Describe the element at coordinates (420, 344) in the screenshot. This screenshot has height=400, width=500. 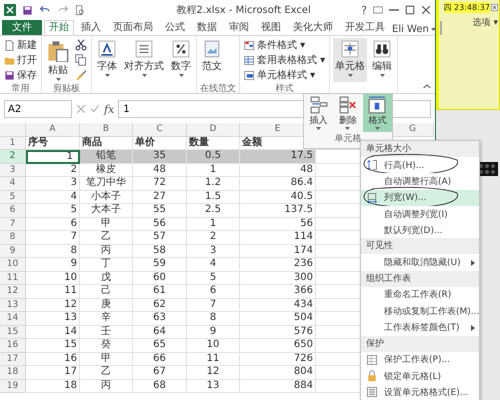
I see `menu-section-title: 保护` at that location.